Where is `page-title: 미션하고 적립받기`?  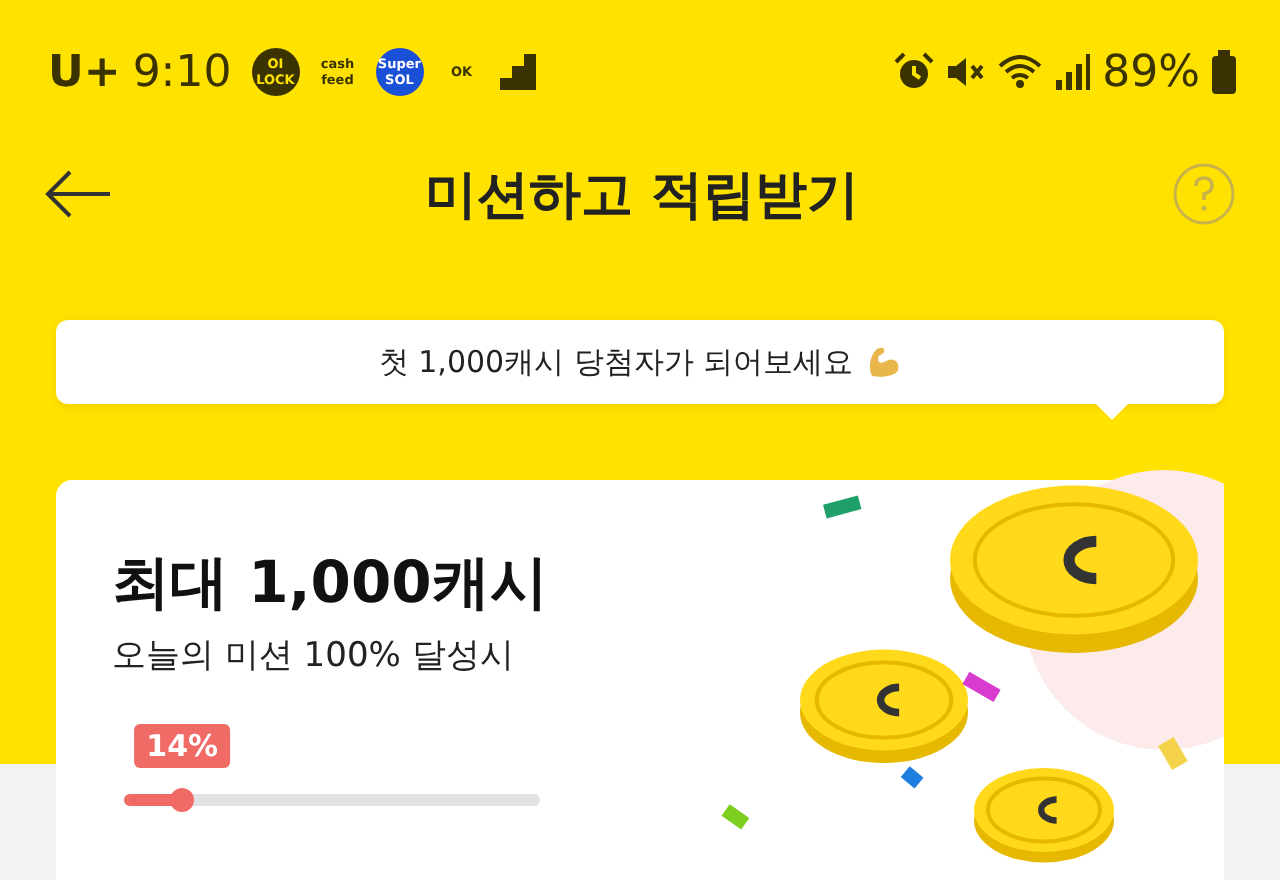
page-title: 미션하고 적립받기 is located at coordinates (642, 196).